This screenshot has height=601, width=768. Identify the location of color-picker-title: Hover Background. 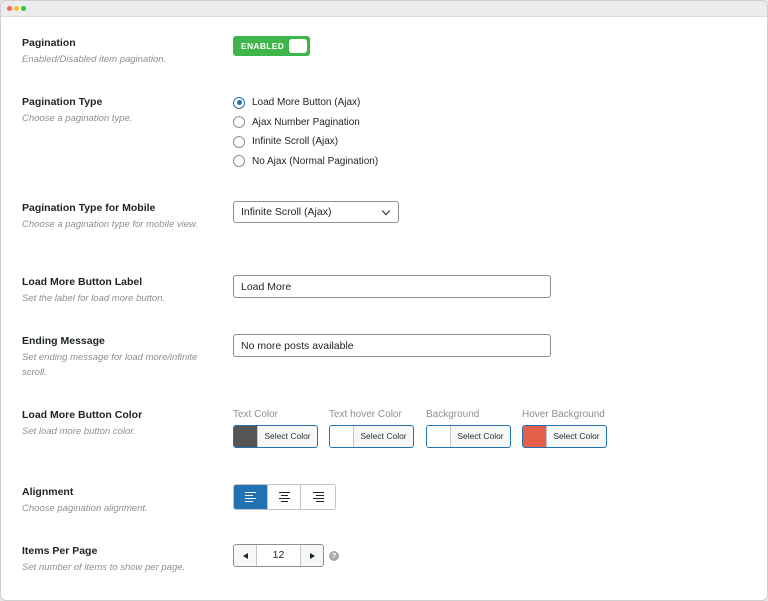
(563, 414).